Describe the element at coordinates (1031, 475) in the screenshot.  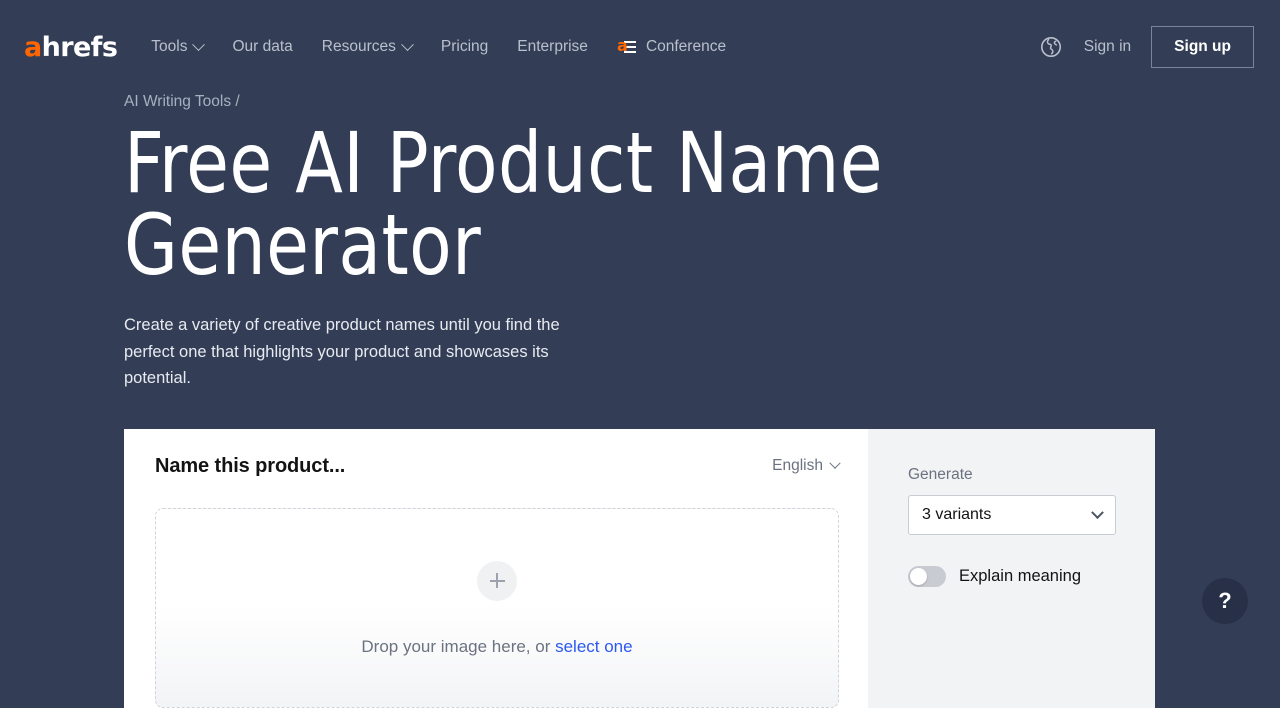
I see `generate-label: Generate` at that location.